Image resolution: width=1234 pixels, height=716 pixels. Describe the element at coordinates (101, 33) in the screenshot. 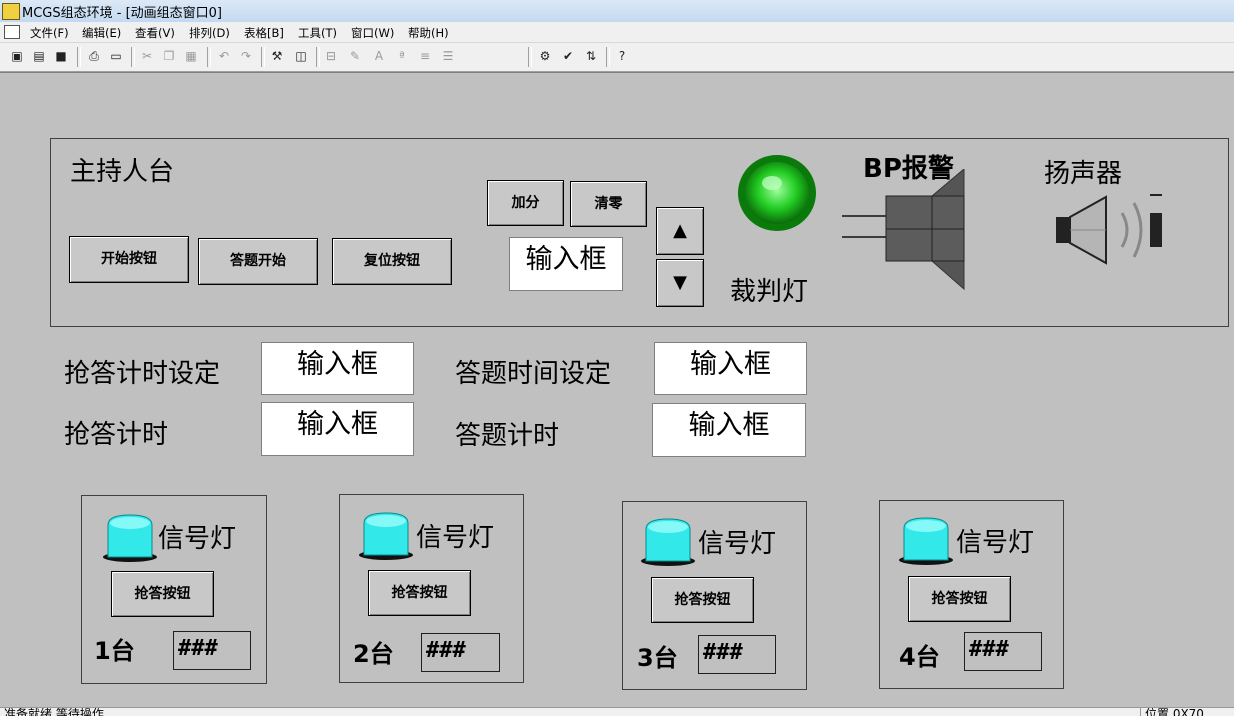

I see `menu-edit: 编辑(E)` at that location.